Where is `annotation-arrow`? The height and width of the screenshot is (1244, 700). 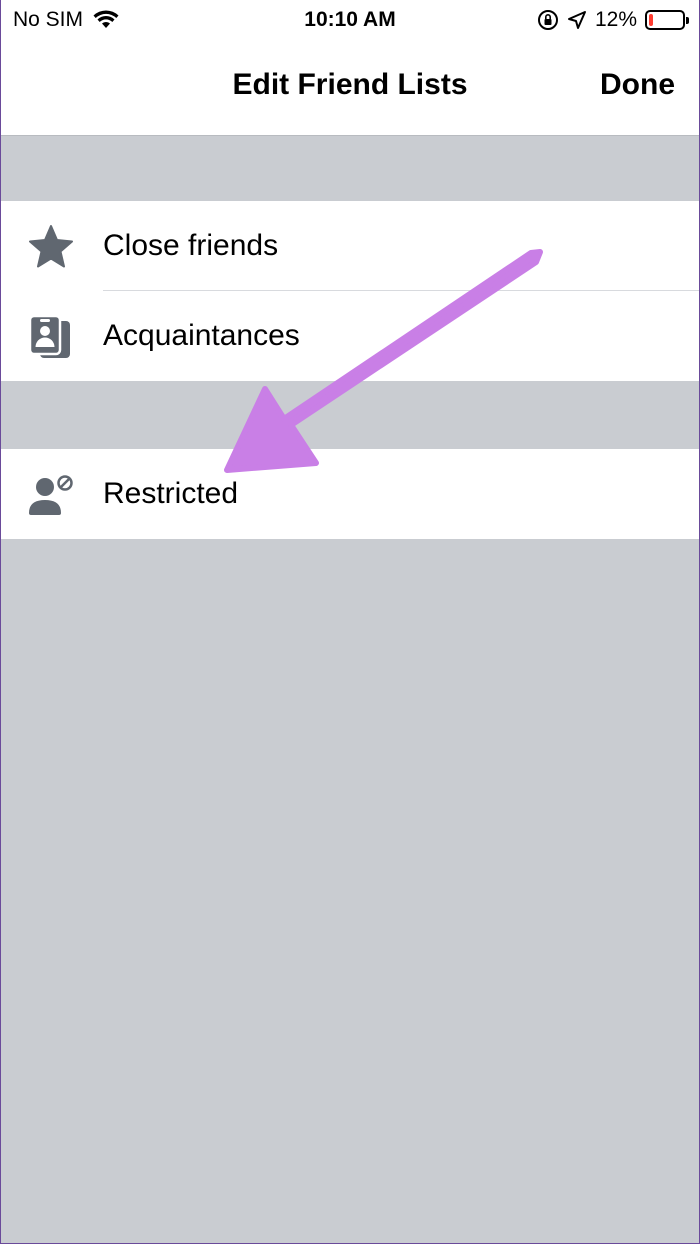
annotation-arrow is located at coordinates (383, 361).